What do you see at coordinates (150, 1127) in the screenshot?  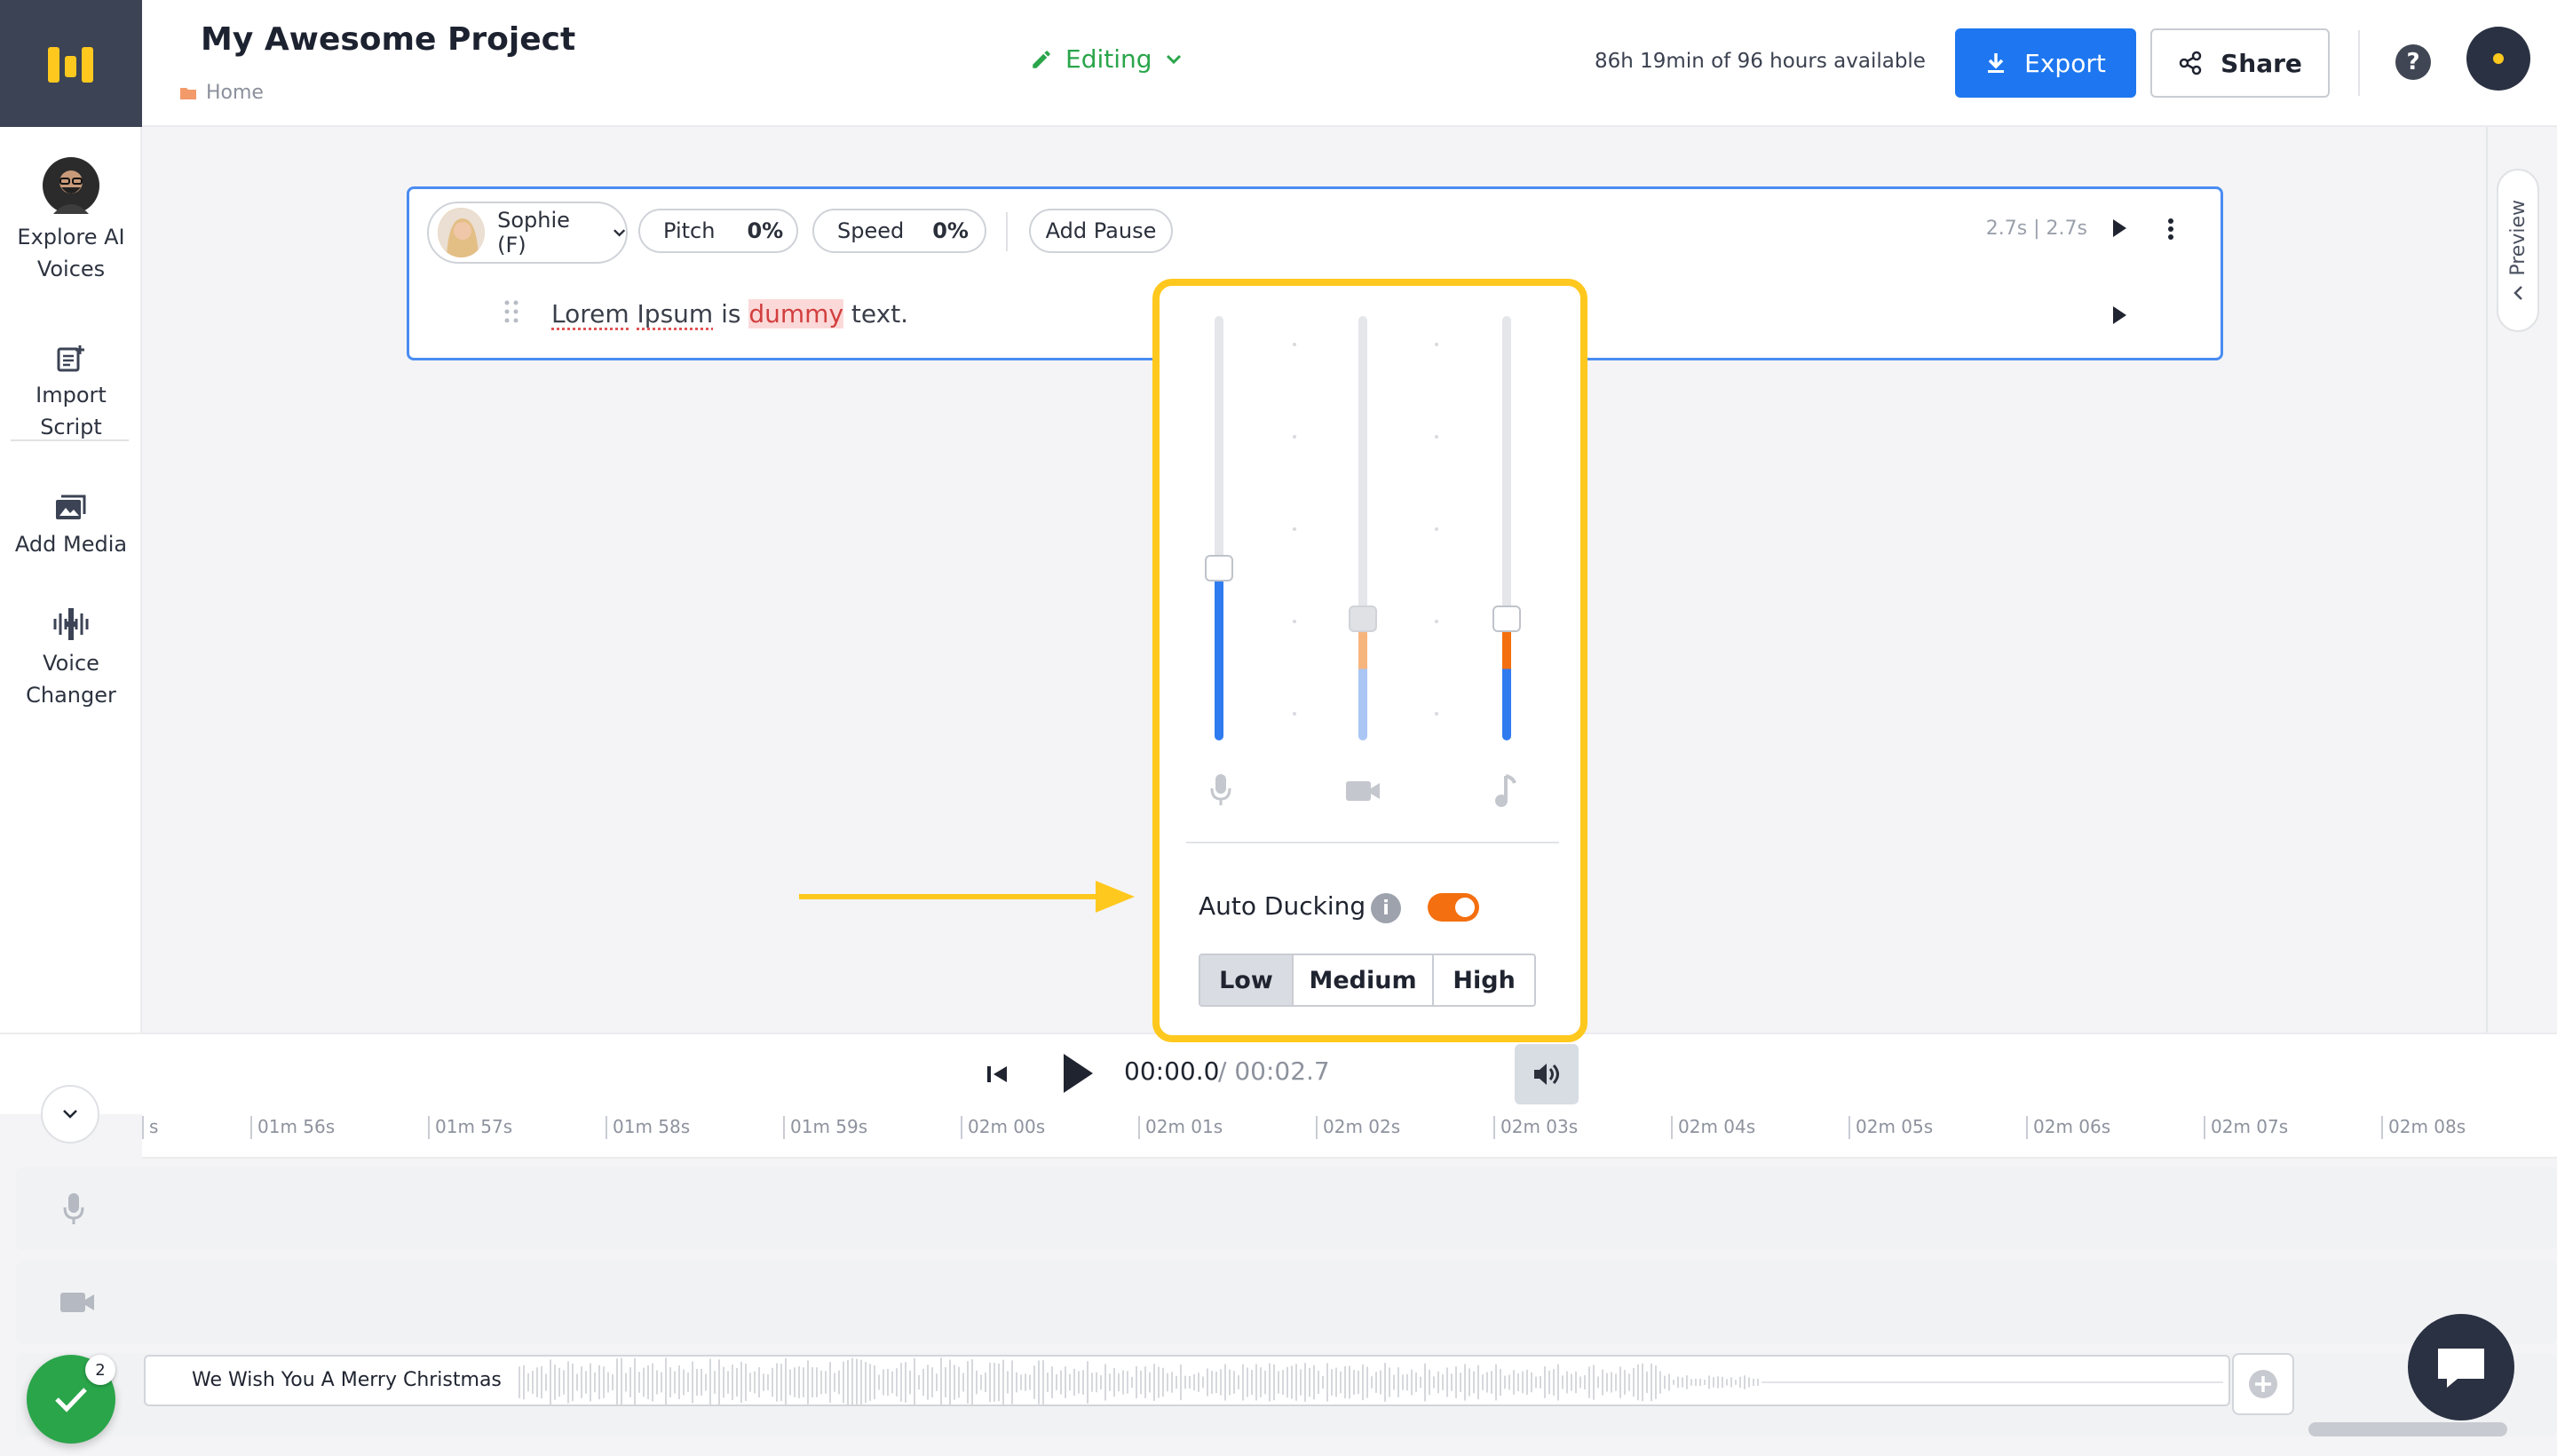 I see `ruler-tick: s` at bounding box center [150, 1127].